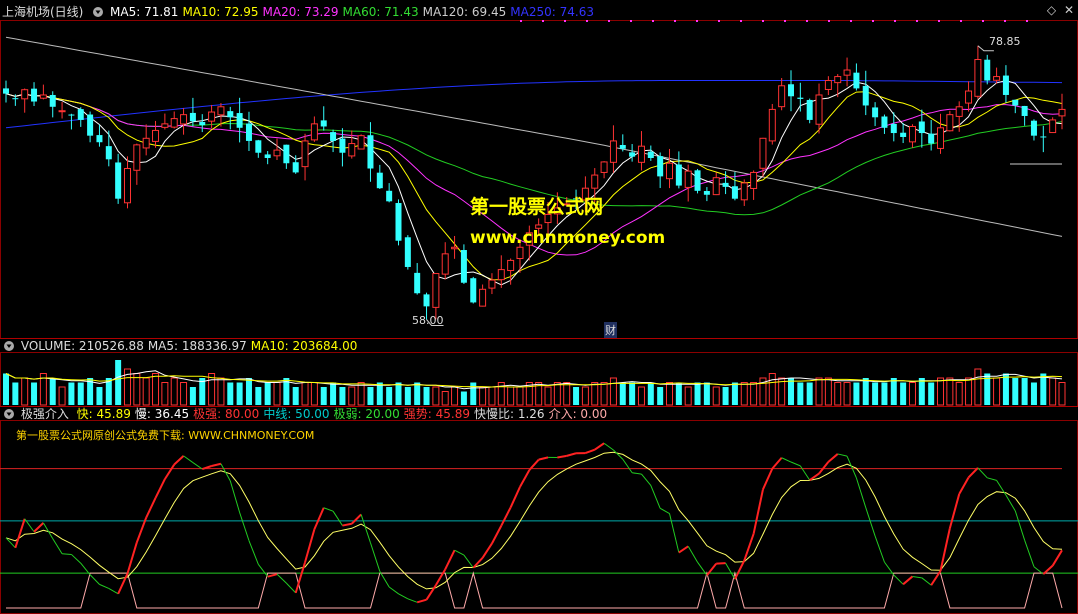 The image size is (1078, 614). What do you see at coordinates (197, 346) in the screenshot?
I see `volume-readout-1: MA5: 188336.97` at bounding box center [197, 346].